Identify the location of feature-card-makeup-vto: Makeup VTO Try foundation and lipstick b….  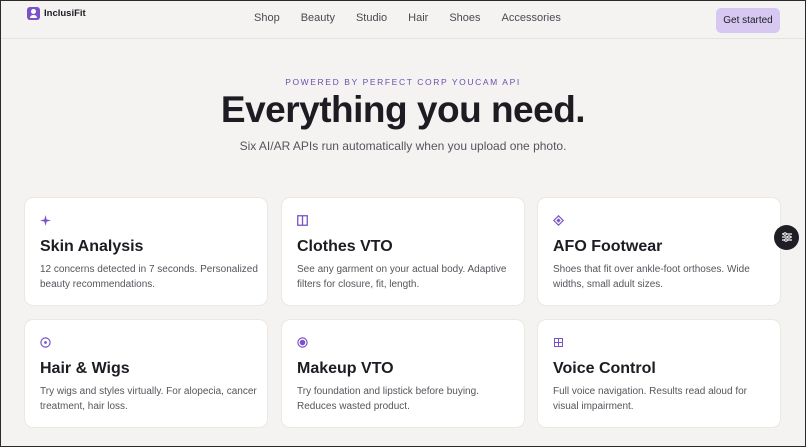
(403, 373).